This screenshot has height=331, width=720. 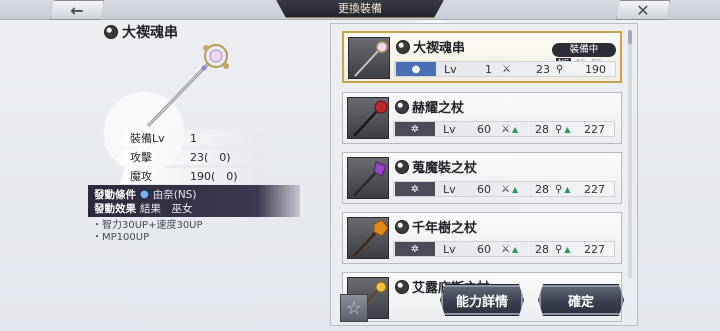 I want to click on page-title: 更換裝備, so click(x=360, y=9).